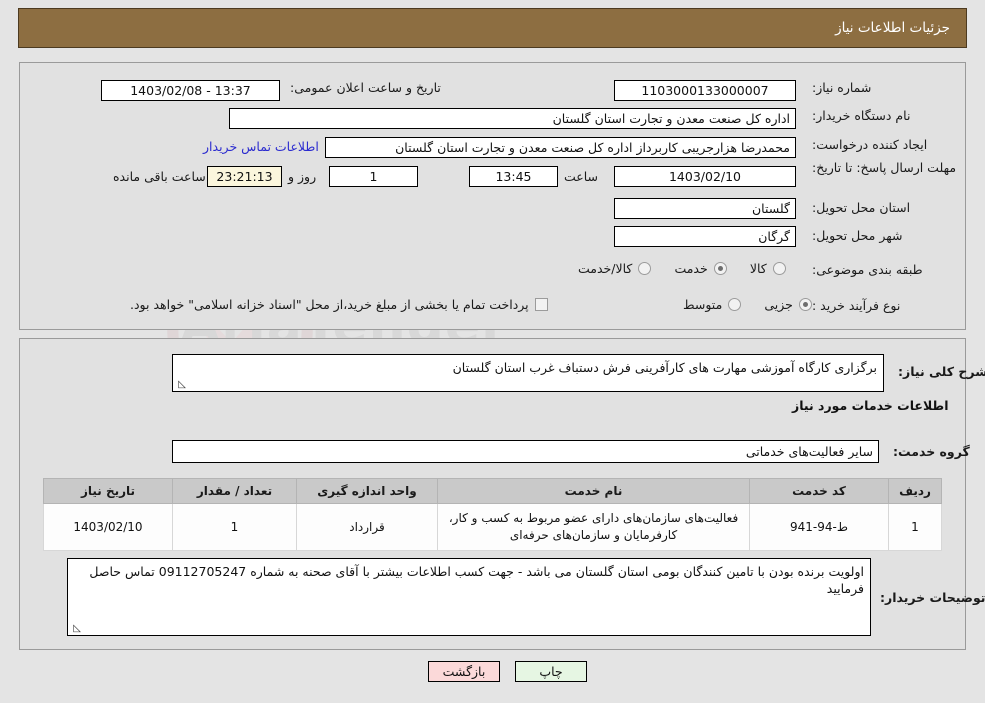  Describe the element at coordinates (758, 268) in the screenshot. I see `category-option-kala-label: کالا` at that location.